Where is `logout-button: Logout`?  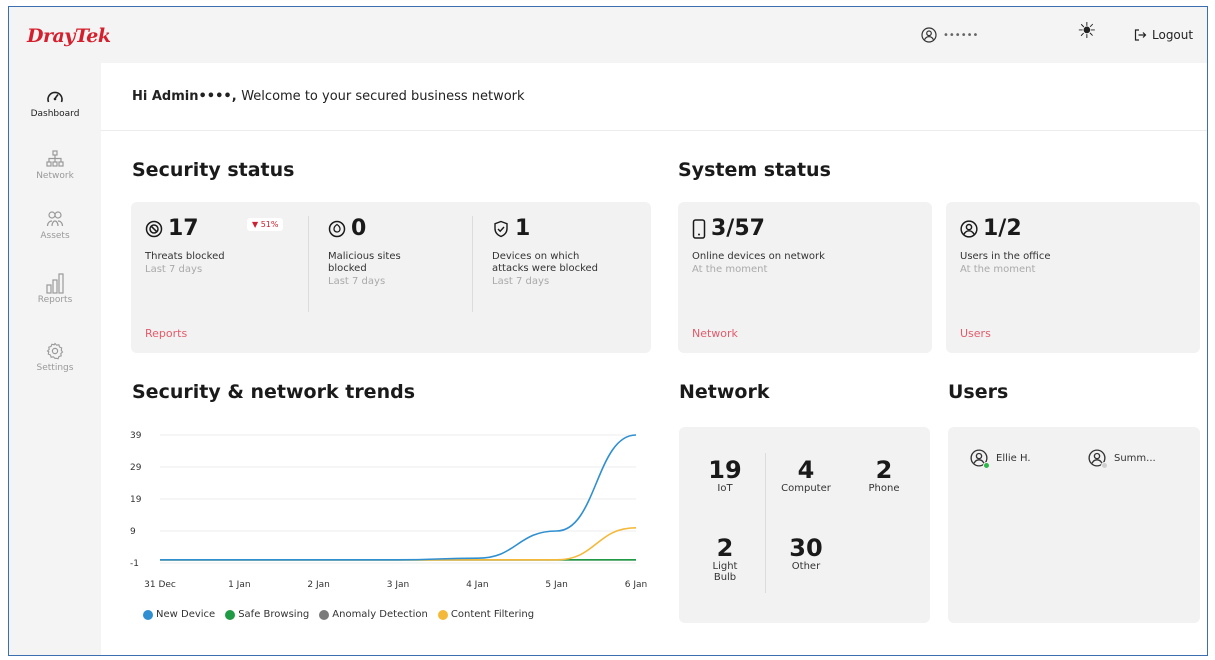
logout-button: Logout is located at coordinates (1163, 35).